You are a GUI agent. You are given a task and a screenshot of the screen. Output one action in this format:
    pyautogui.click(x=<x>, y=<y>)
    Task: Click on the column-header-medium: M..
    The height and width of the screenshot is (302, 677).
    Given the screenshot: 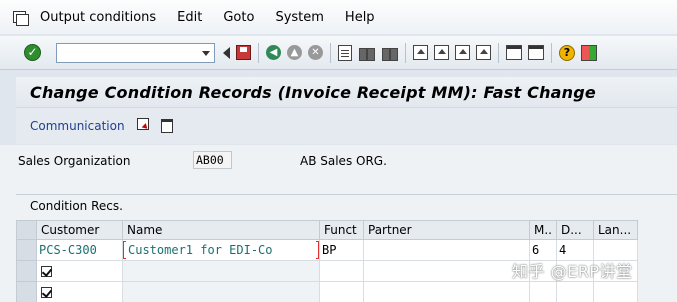 What is the action you would take?
    pyautogui.click(x=543, y=230)
    